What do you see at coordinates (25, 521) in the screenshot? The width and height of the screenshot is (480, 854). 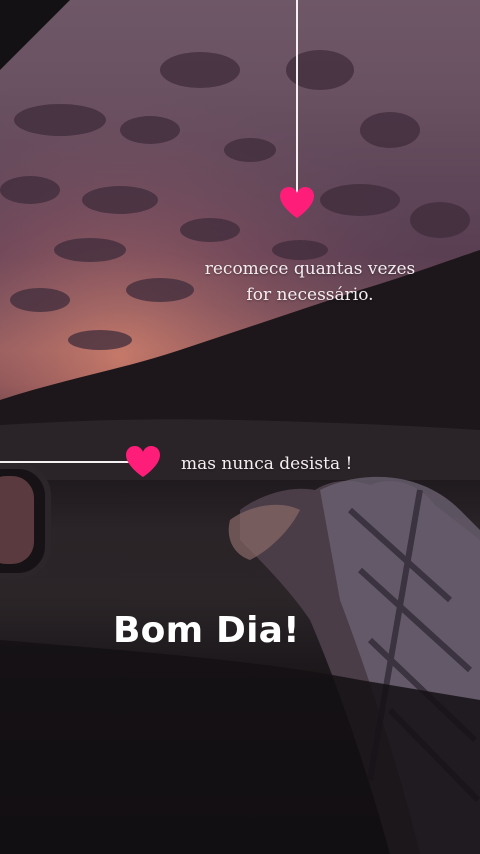 I see `side-mirror` at bounding box center [25, 521].